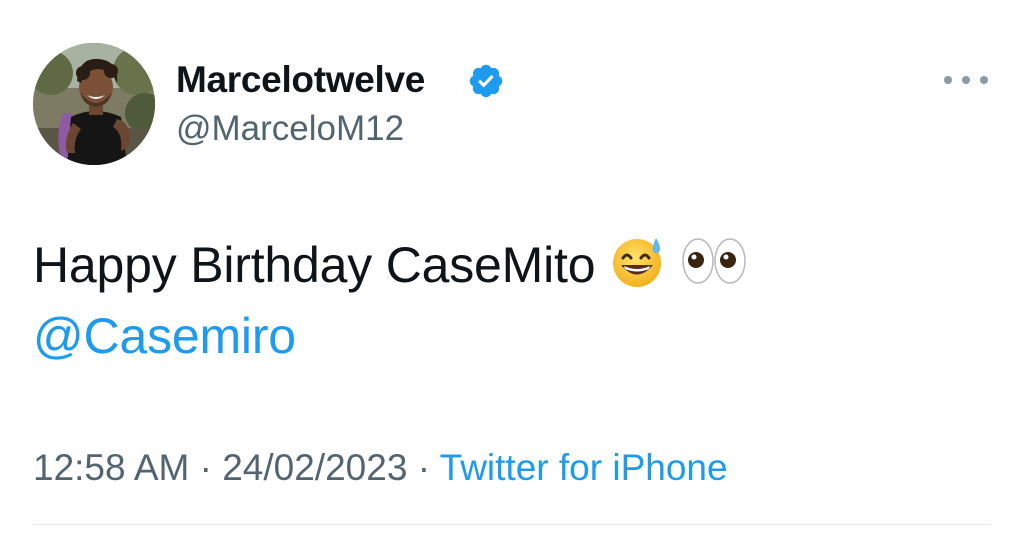 This screenshot has width=1024, height=537. What do you see at coordinates (637, 262) in the screenshot?
I see `grinning-face-with-sweat-icon` at bounding box center [637, 262].